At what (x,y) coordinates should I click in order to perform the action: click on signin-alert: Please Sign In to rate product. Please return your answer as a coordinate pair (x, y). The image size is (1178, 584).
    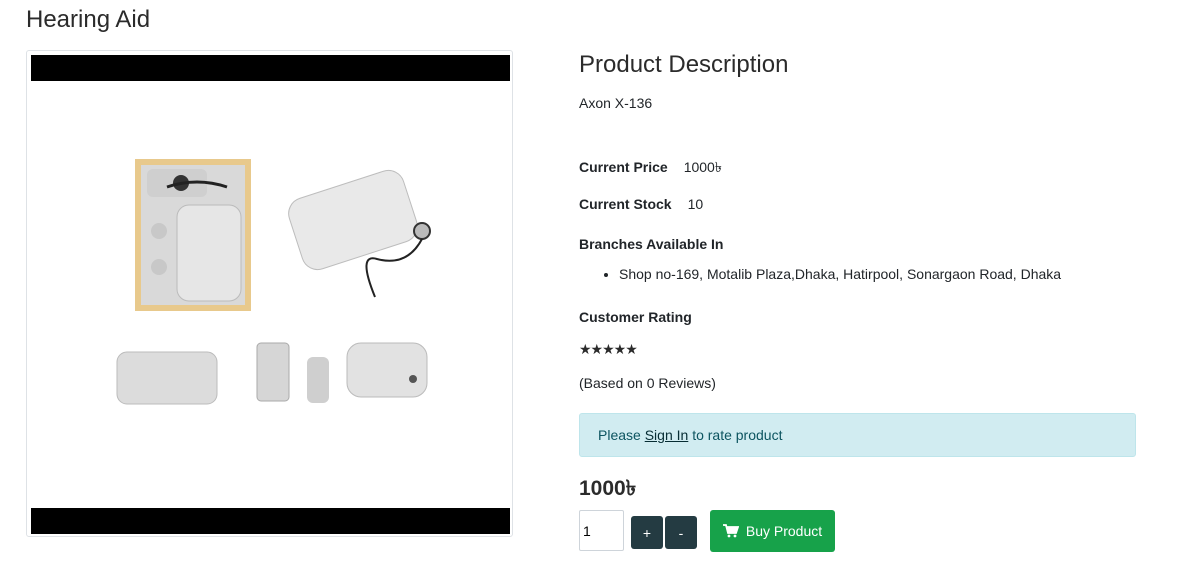
    Looking at the image, I should click on (857, 435).